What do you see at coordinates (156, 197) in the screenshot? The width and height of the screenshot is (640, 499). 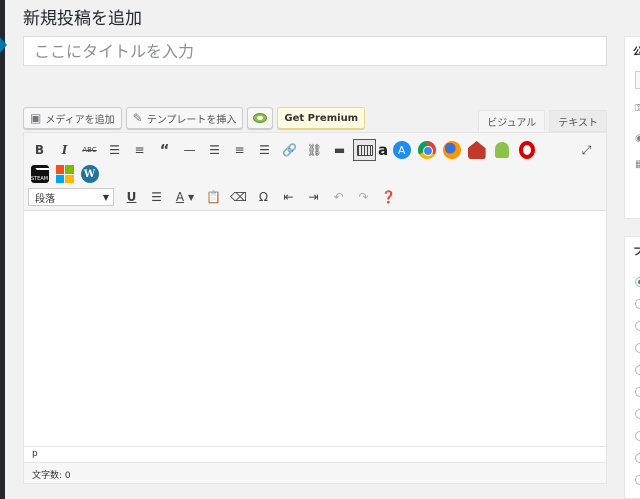 I see `justify-icon: ☰` at bounding box center [156, 197].